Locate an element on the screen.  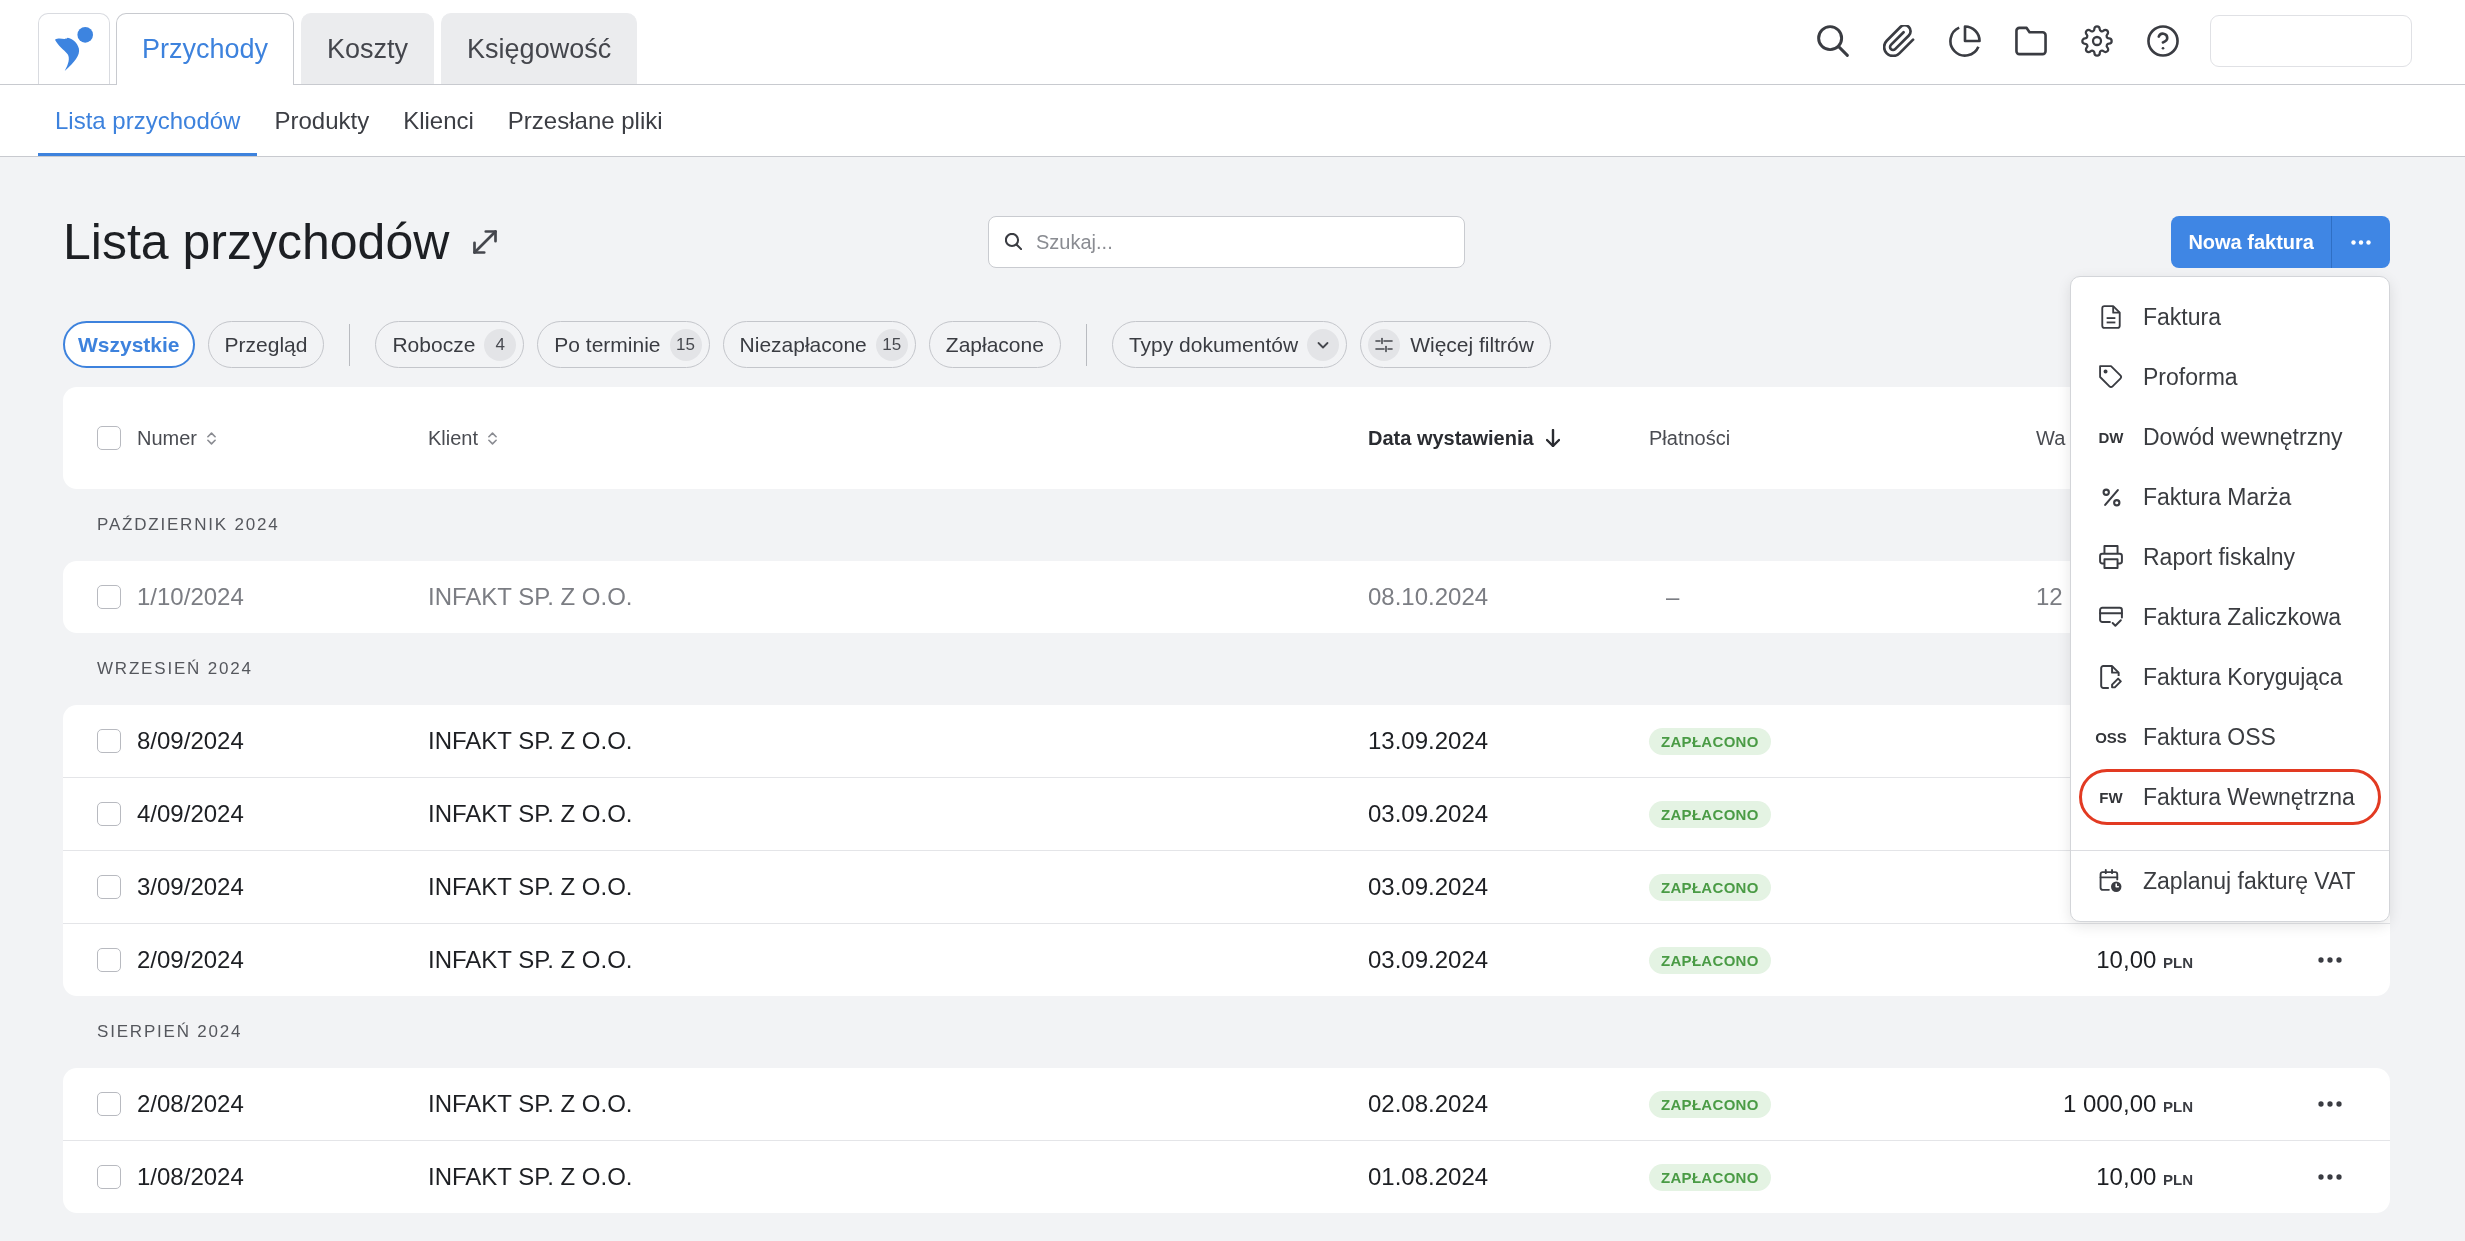
issue-date: 08.10.2024 is located at coordinates (1428, 597).